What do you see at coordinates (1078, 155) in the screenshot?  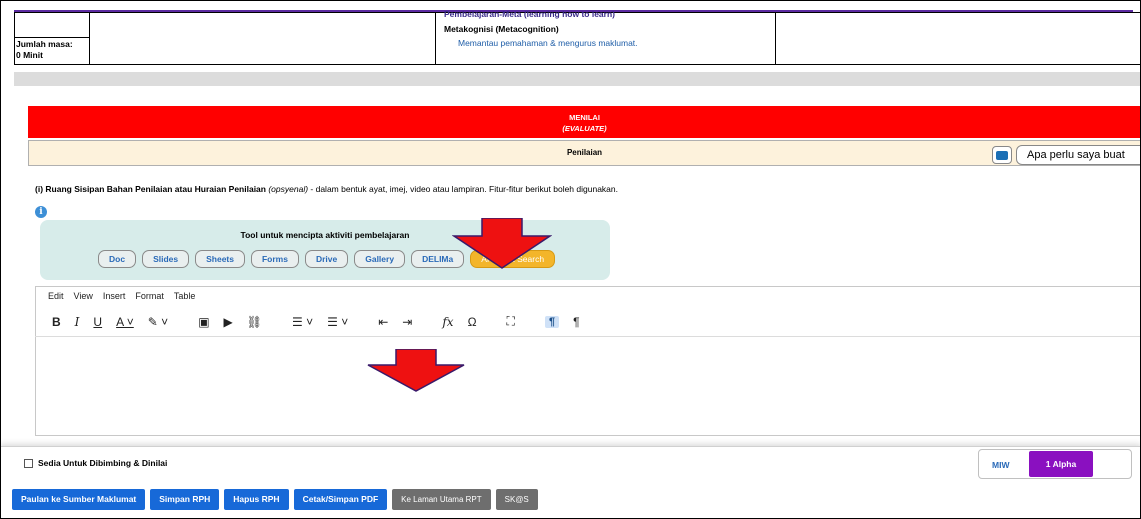 I see `help-button: Apa perlu saya buat` at bounding box center [1078, 155].